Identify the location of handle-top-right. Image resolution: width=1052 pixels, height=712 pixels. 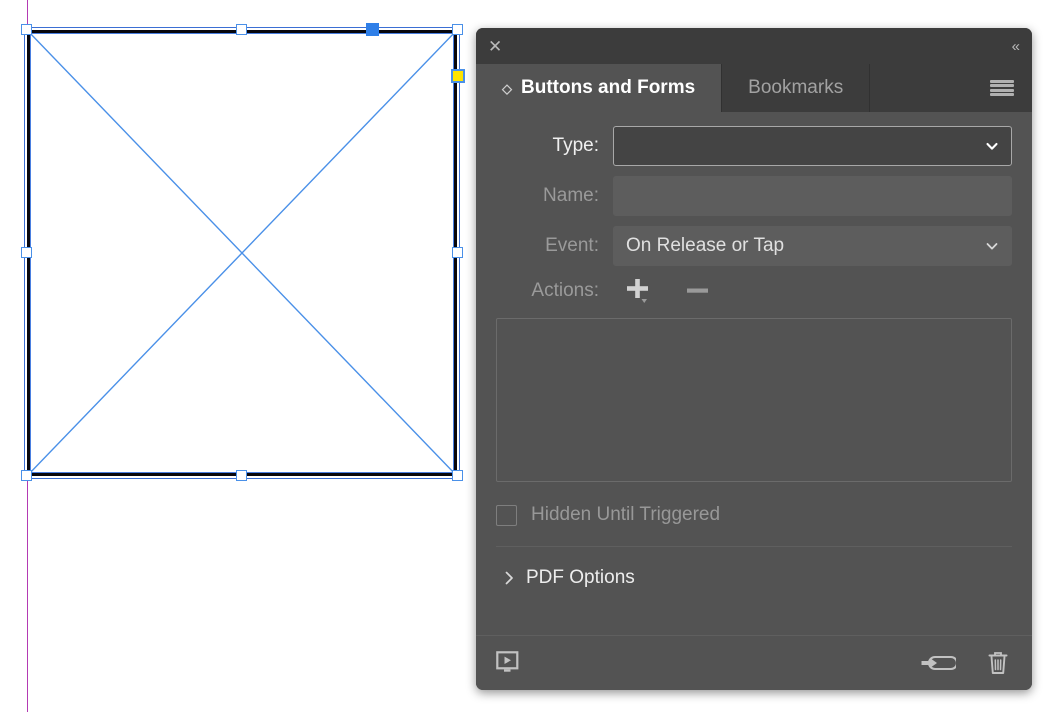
(457, 29).